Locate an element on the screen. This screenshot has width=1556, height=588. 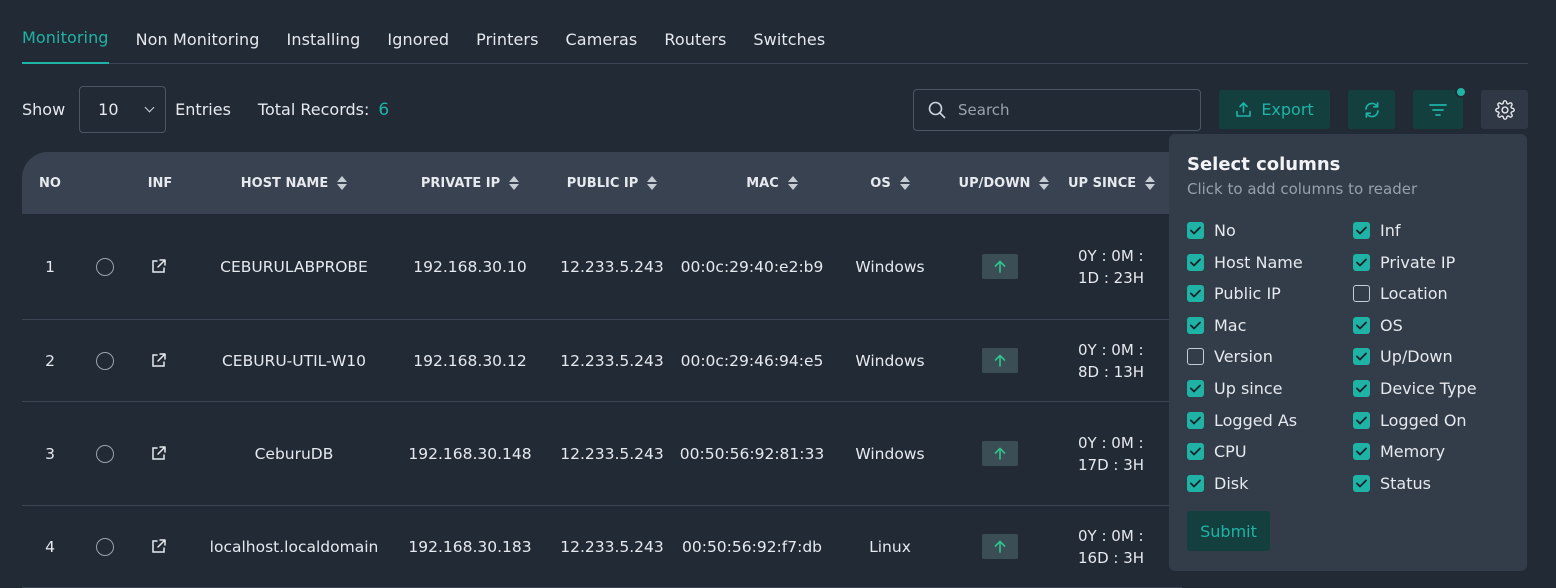
column-option-label: Host Name is located at coordinates (1258, 262).